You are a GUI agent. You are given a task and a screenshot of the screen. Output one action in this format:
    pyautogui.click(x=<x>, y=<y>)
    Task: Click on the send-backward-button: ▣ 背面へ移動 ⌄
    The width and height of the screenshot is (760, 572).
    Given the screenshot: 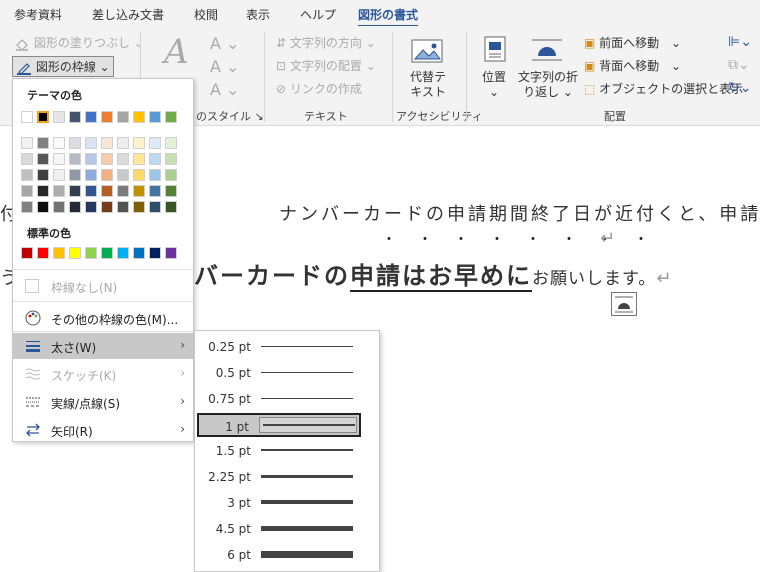 What is the action you would take?
    pyautogui.click(x=632, y=65)
    